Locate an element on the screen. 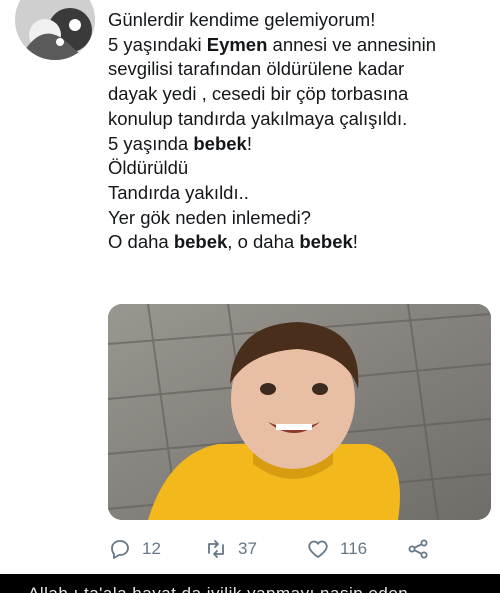 The width and height of the screenshot is (500, 593). text-run: Yer gök neden inlemedi? is located at coordinates (209, 217).